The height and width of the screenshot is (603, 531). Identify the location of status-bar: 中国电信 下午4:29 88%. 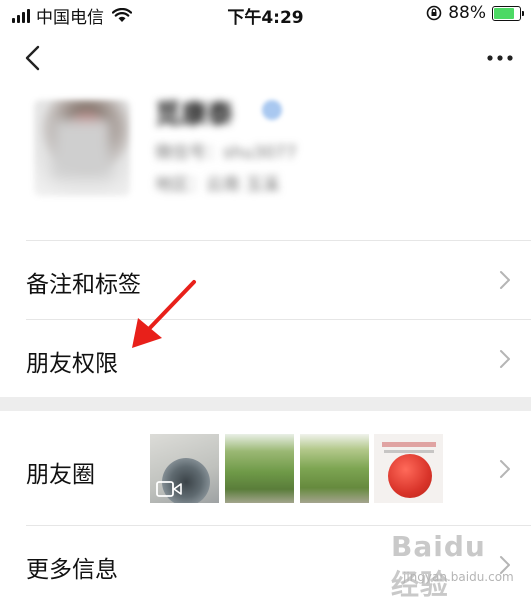
(265, 14).